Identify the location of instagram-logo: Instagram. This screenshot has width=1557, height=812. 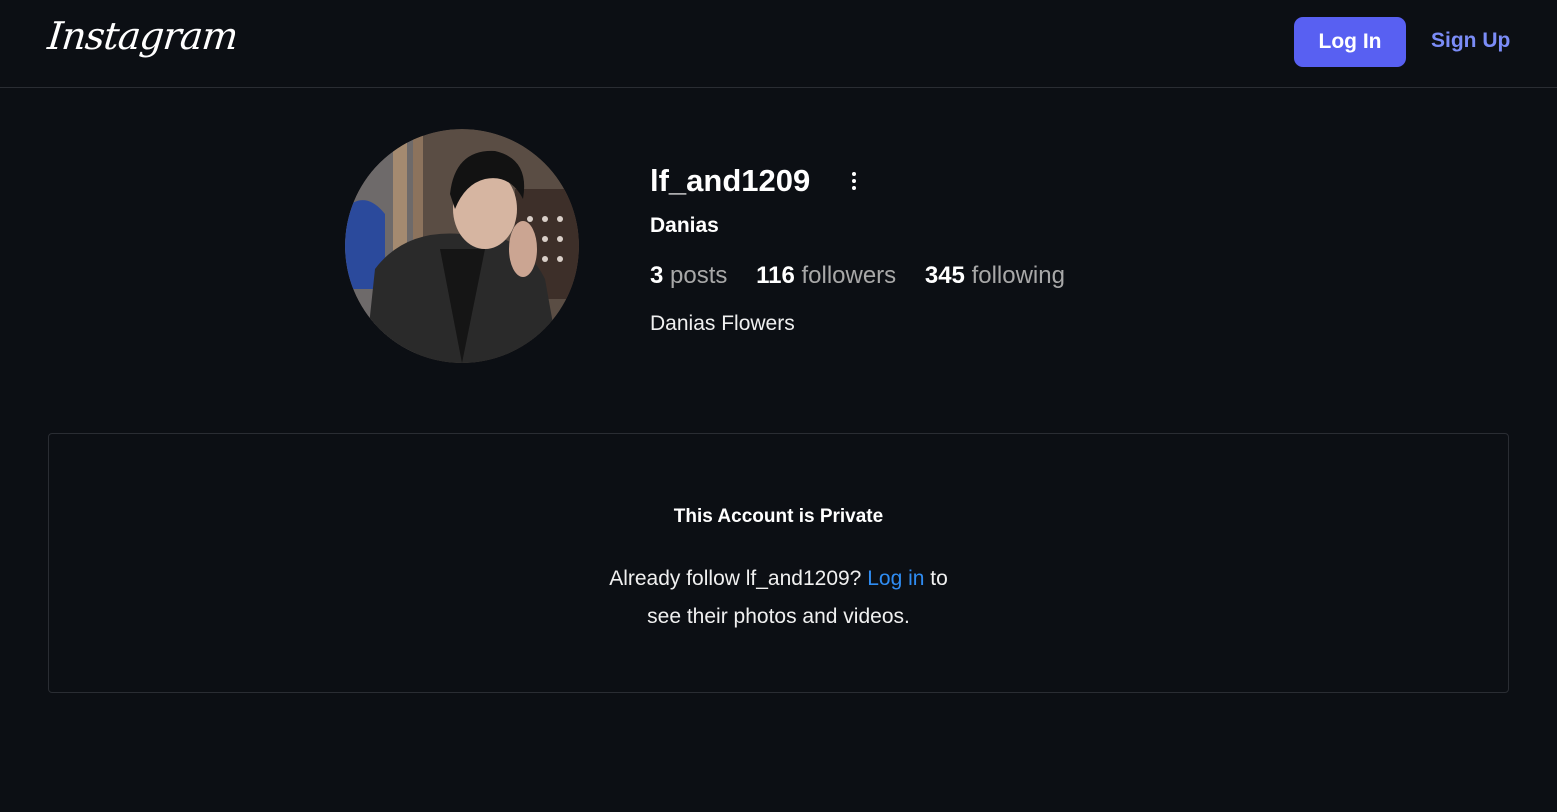
(143, 36).